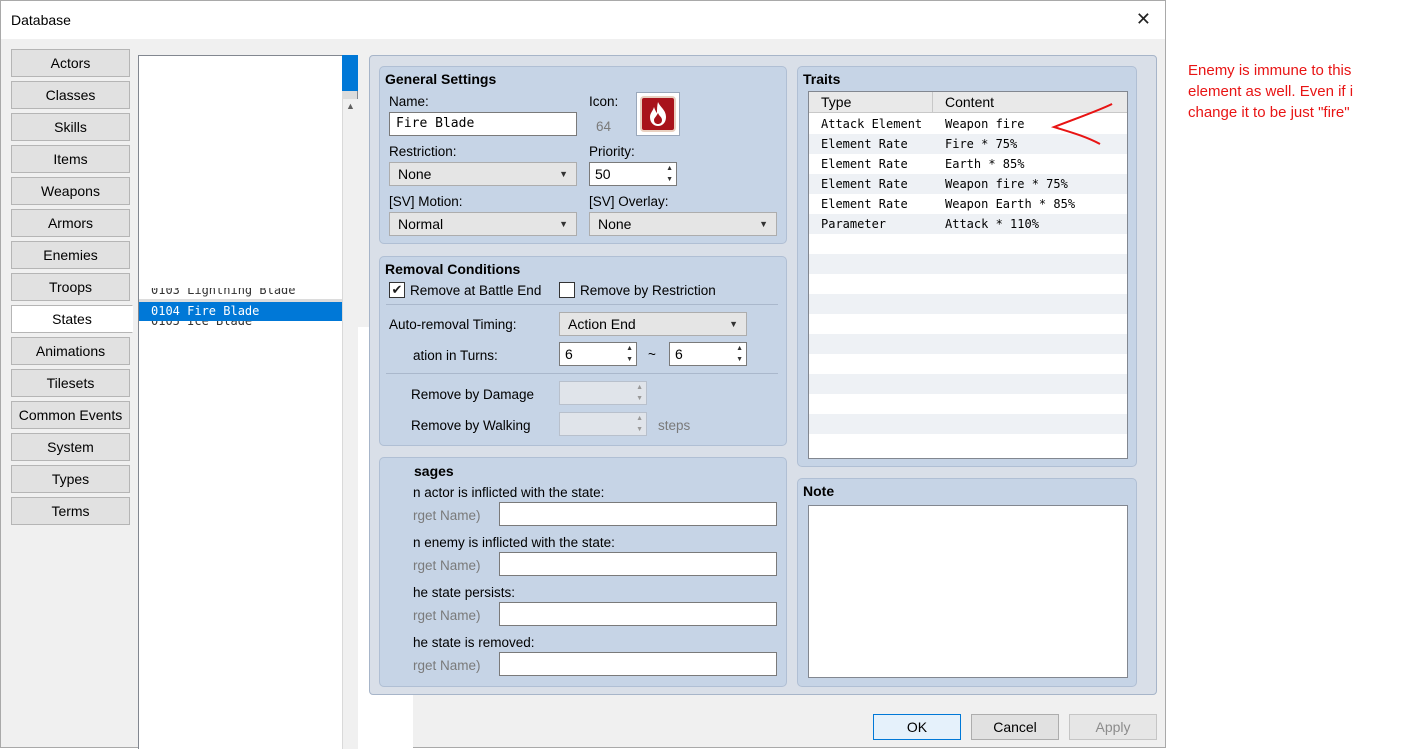 This screenshot has height=749, width=1412. What do you see at coordinates (629, 201) in the screenshot?
I see `overlay-label: [SV] Overlay:` at bounding box center [629, 201].